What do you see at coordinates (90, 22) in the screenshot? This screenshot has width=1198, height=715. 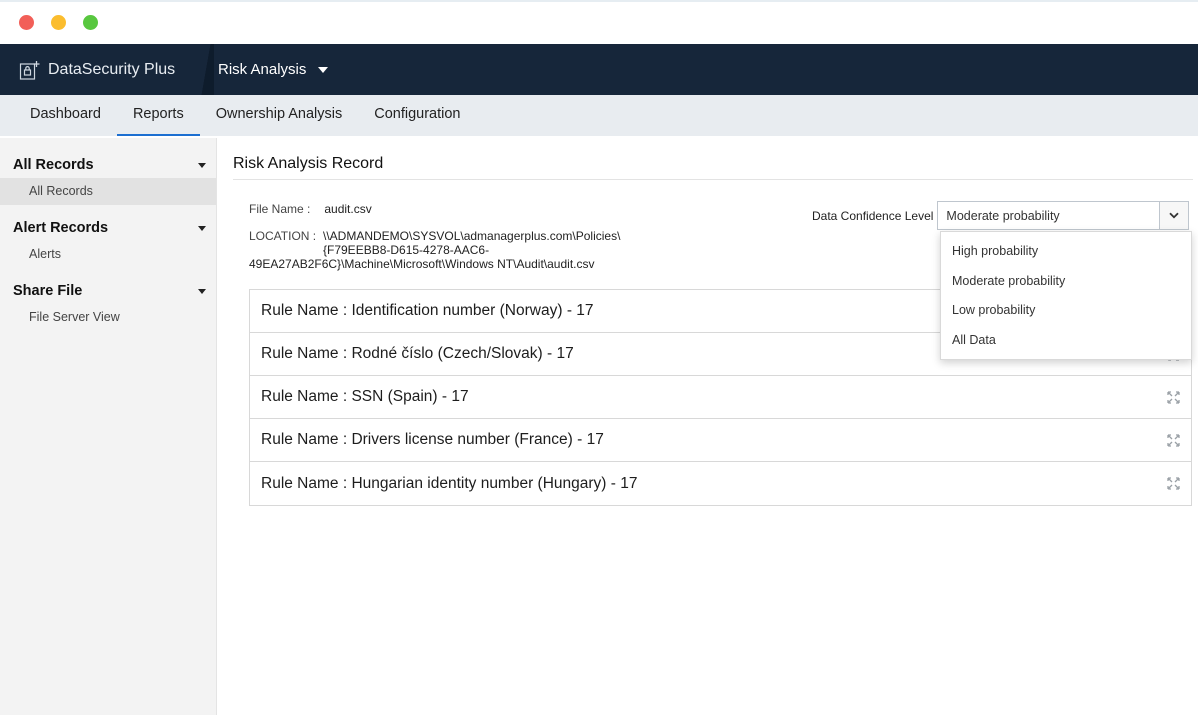 I see `maximize-window-button` at bounding box center [90, 22].